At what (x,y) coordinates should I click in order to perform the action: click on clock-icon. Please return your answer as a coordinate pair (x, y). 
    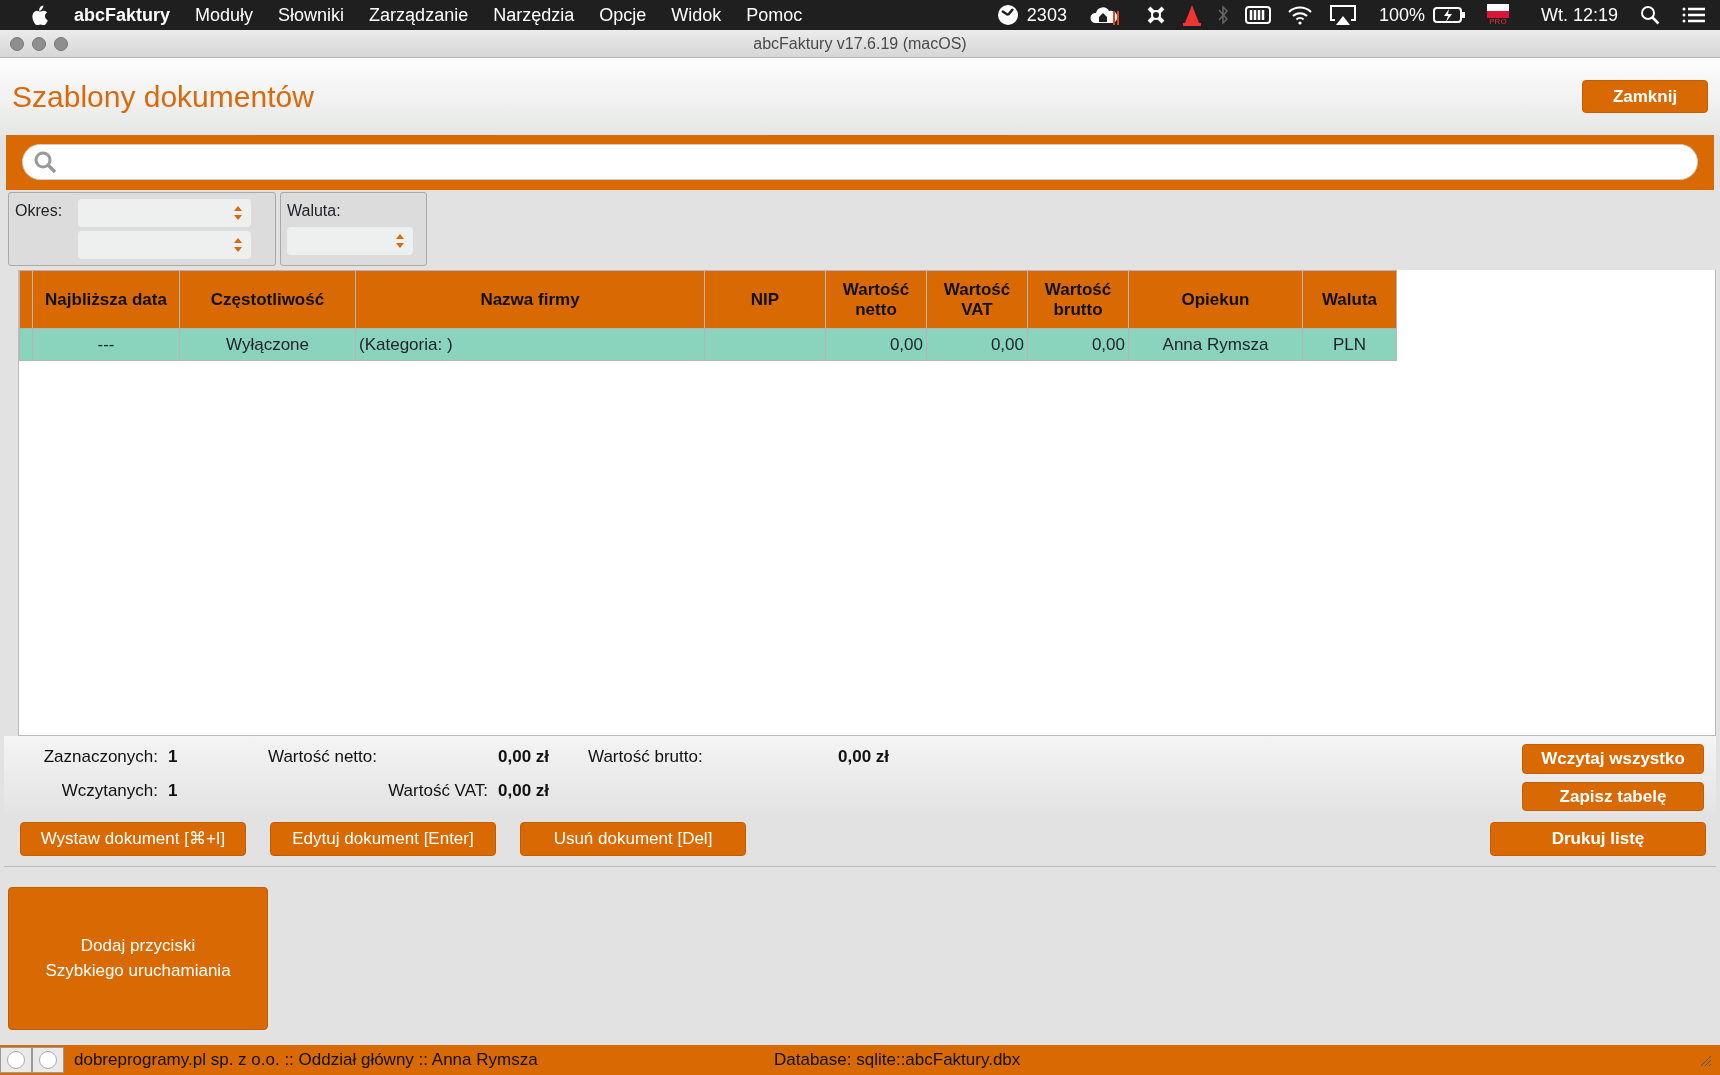
    Looking at the image, I should click on (1007, 15).